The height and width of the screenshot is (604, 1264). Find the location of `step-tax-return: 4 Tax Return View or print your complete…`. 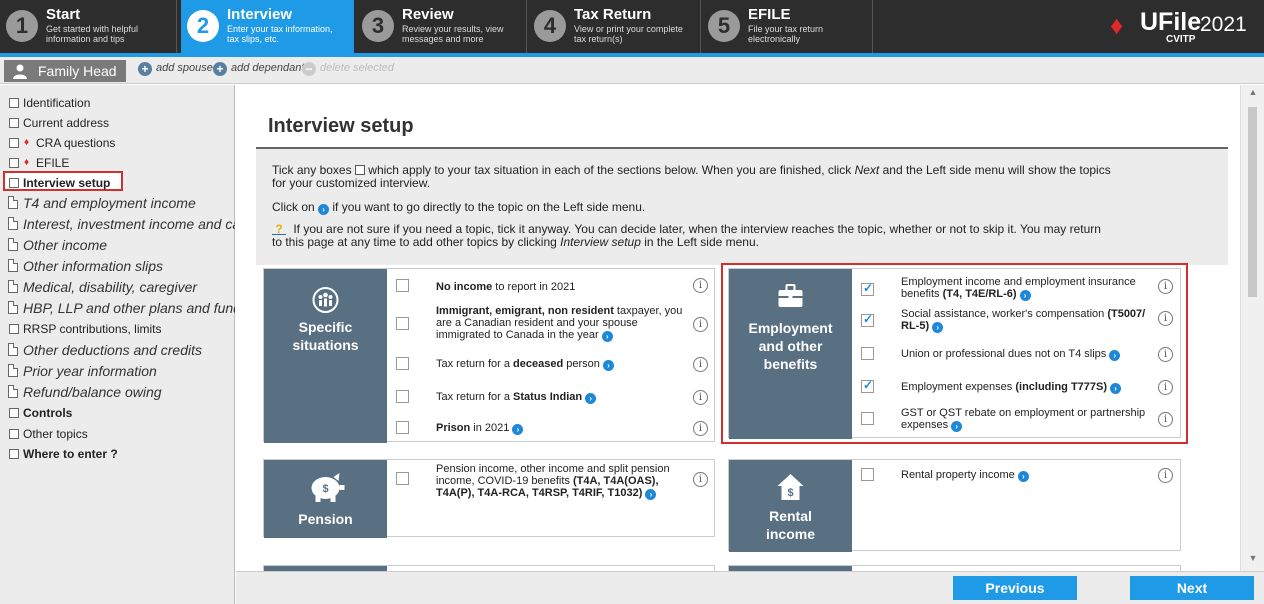

step-tax-return: 4 Tax Return View or print your complete… is located at coordinates (614, 26).